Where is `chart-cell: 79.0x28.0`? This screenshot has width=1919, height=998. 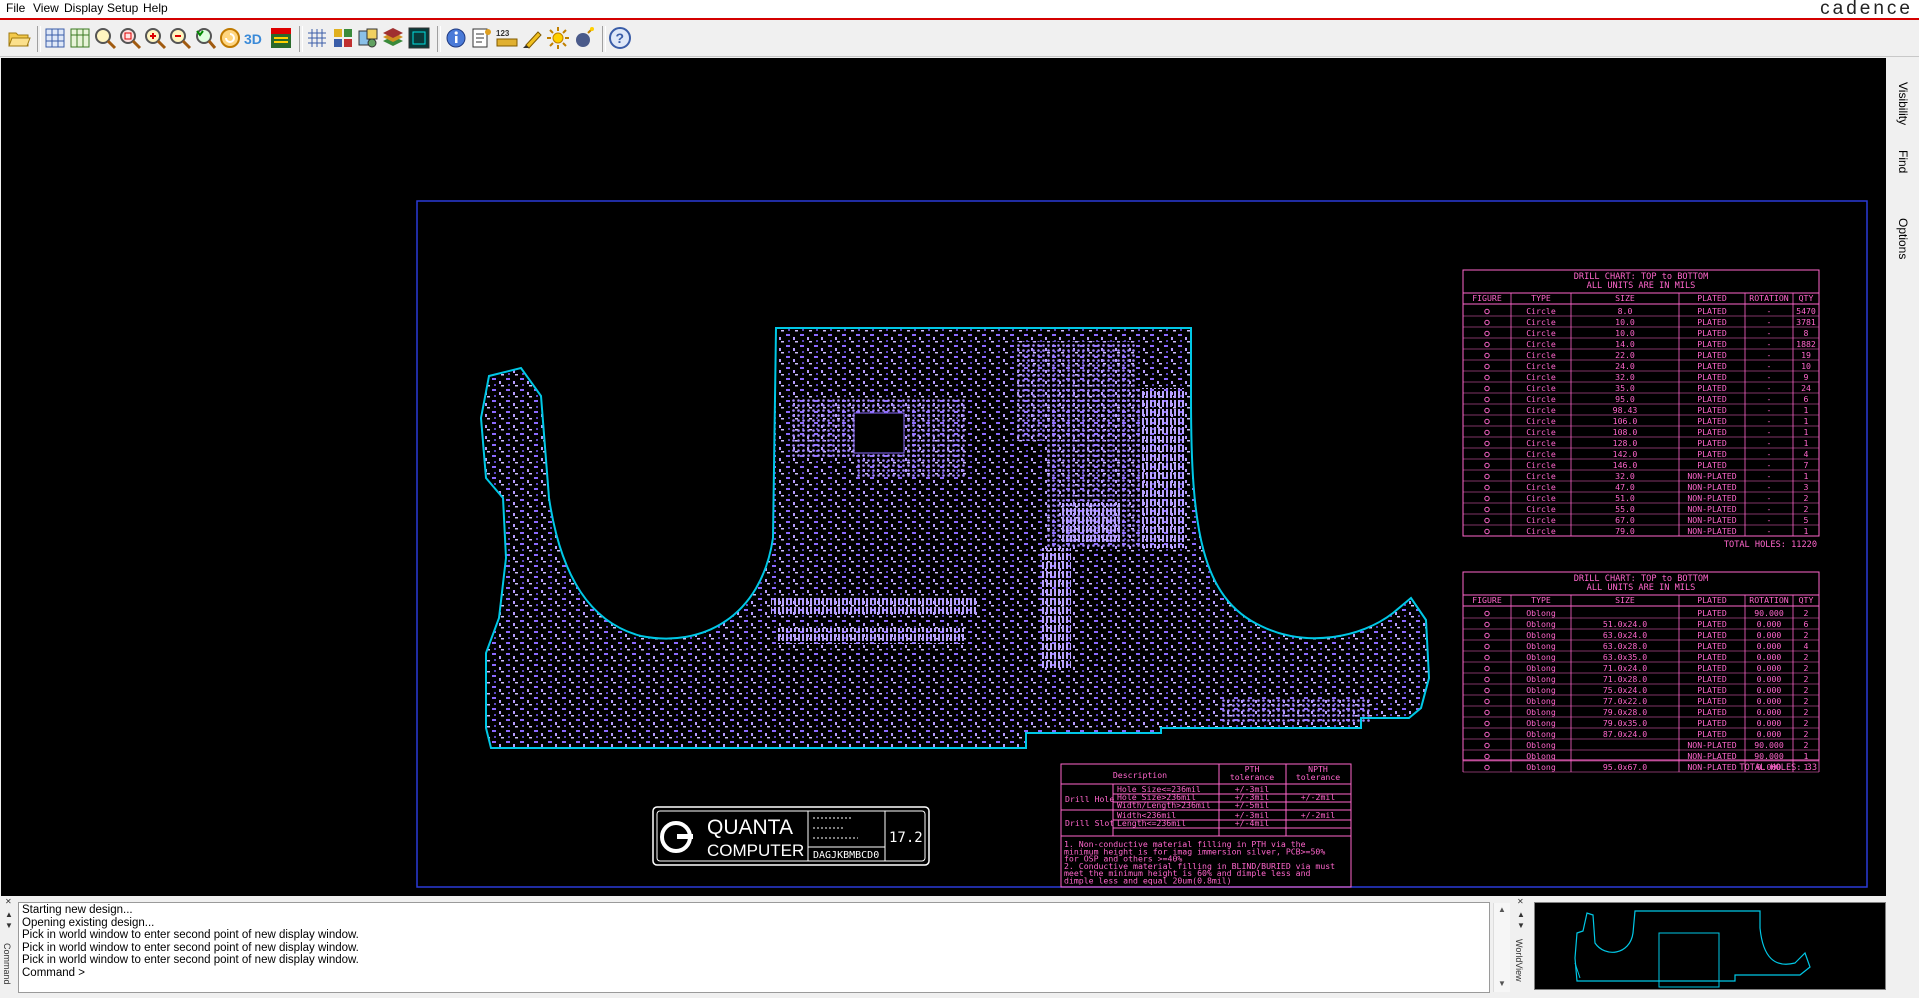 chart-cell: 79.0x28.0 is located at coordinates (1625, 712).